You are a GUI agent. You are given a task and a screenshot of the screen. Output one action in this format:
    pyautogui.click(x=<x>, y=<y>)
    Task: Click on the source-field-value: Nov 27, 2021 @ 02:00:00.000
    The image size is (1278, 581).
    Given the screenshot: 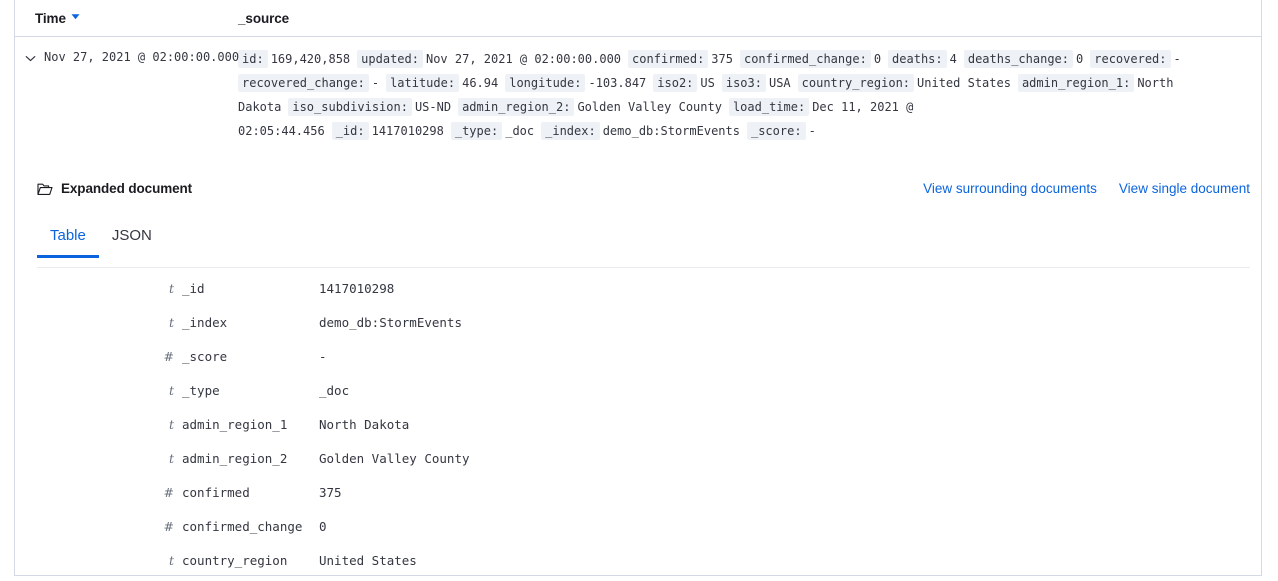 What is the action you would take?
    pyautogui.click(x=523, y=59)
    